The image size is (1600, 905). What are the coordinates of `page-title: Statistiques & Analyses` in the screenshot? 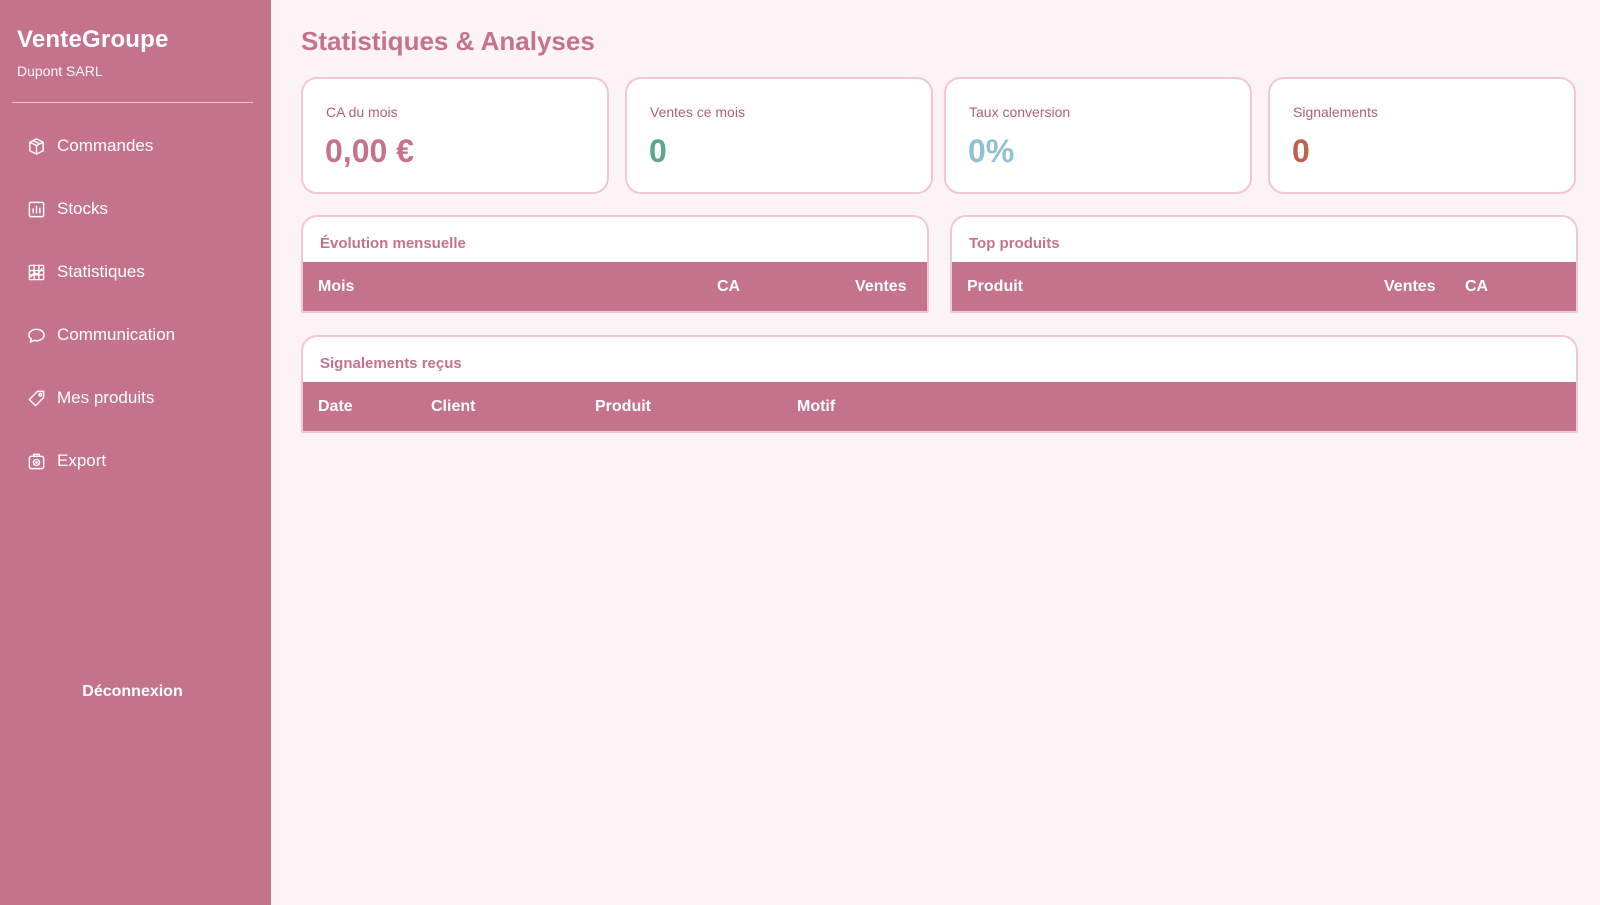 It's located at (448, 41).